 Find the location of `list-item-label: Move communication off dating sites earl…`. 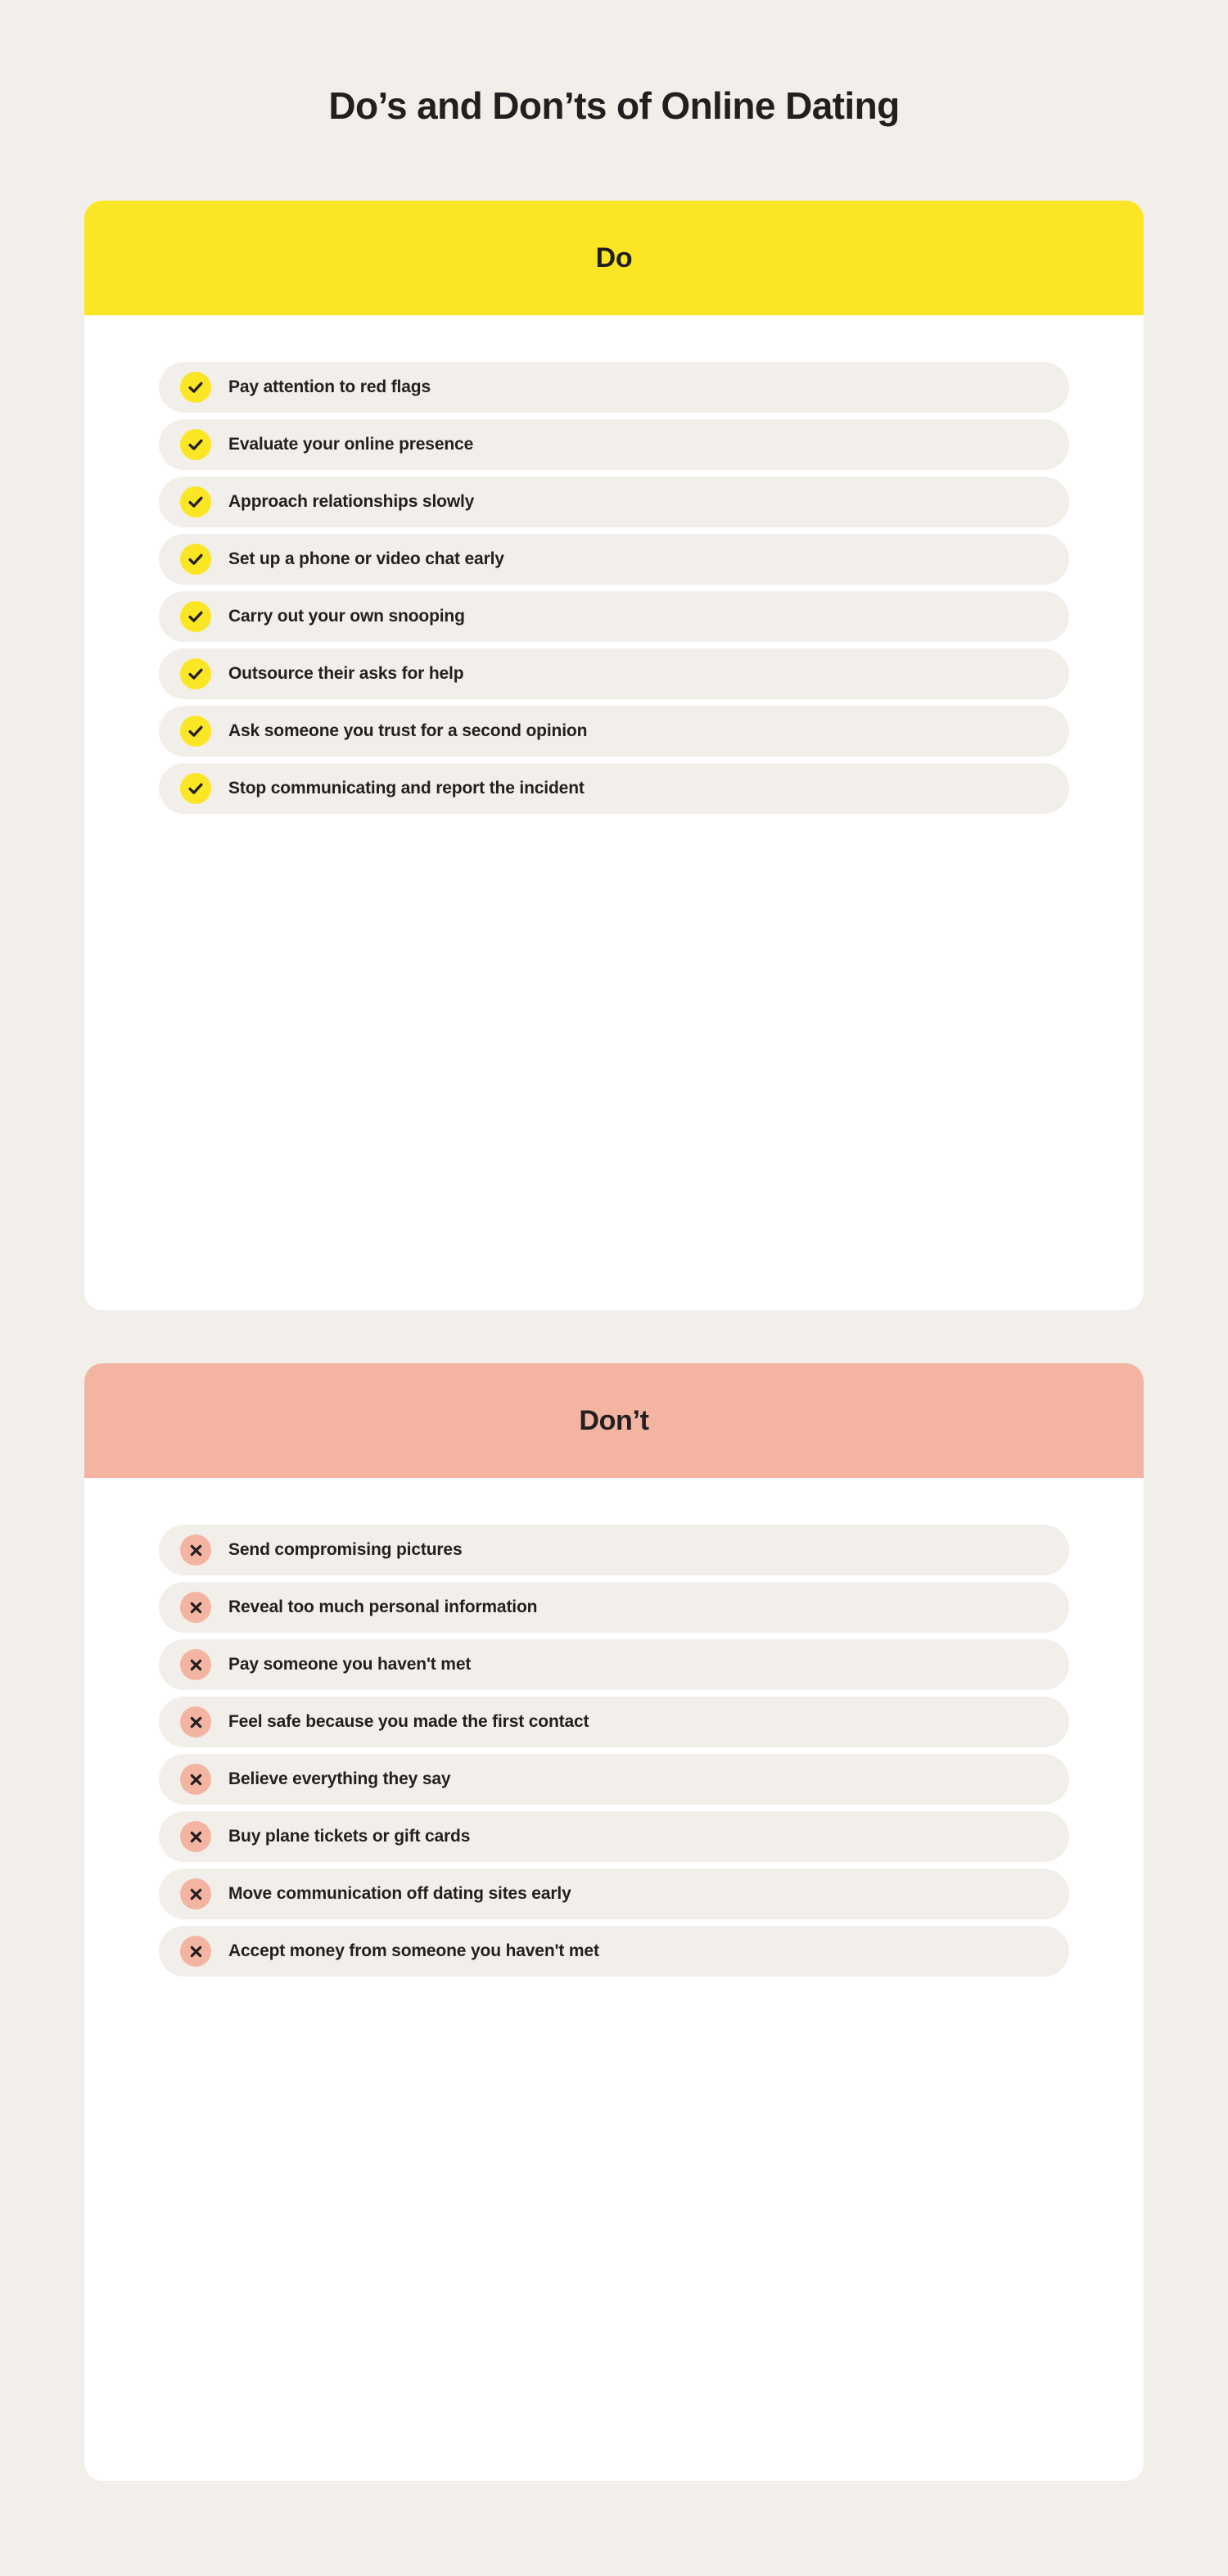

list-item-label: Move communication off dating sites earl… is located at coordinates (400, 1893).